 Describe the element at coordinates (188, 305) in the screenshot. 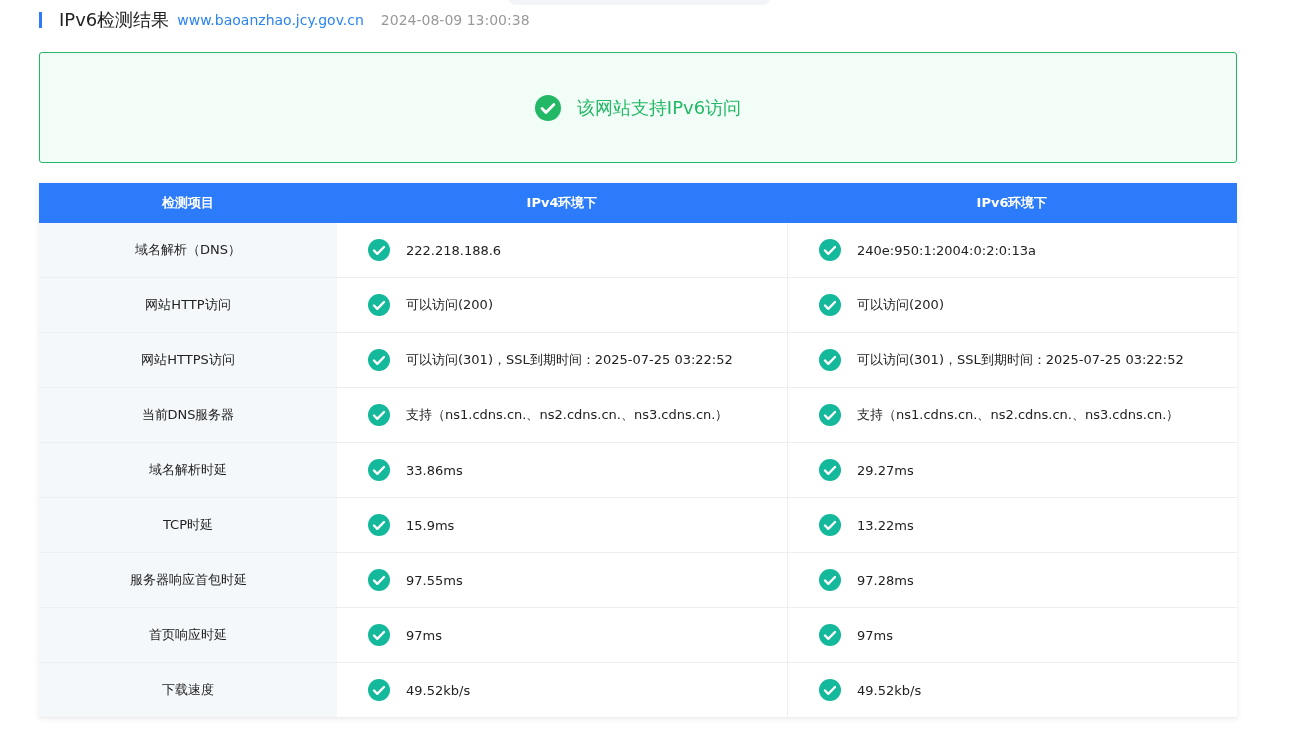

I see `row-label: 网站HTTP访问` at that location.